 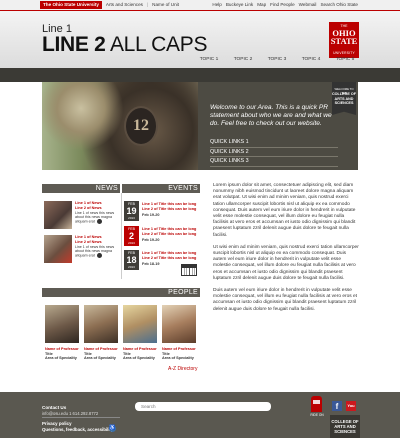 What do you see at coordinates (345, 426) in the screenshot?
I see `footer-college-logo: COLLEGE OF ARTS AND SCIENCES` at bounding box center [345, 426].